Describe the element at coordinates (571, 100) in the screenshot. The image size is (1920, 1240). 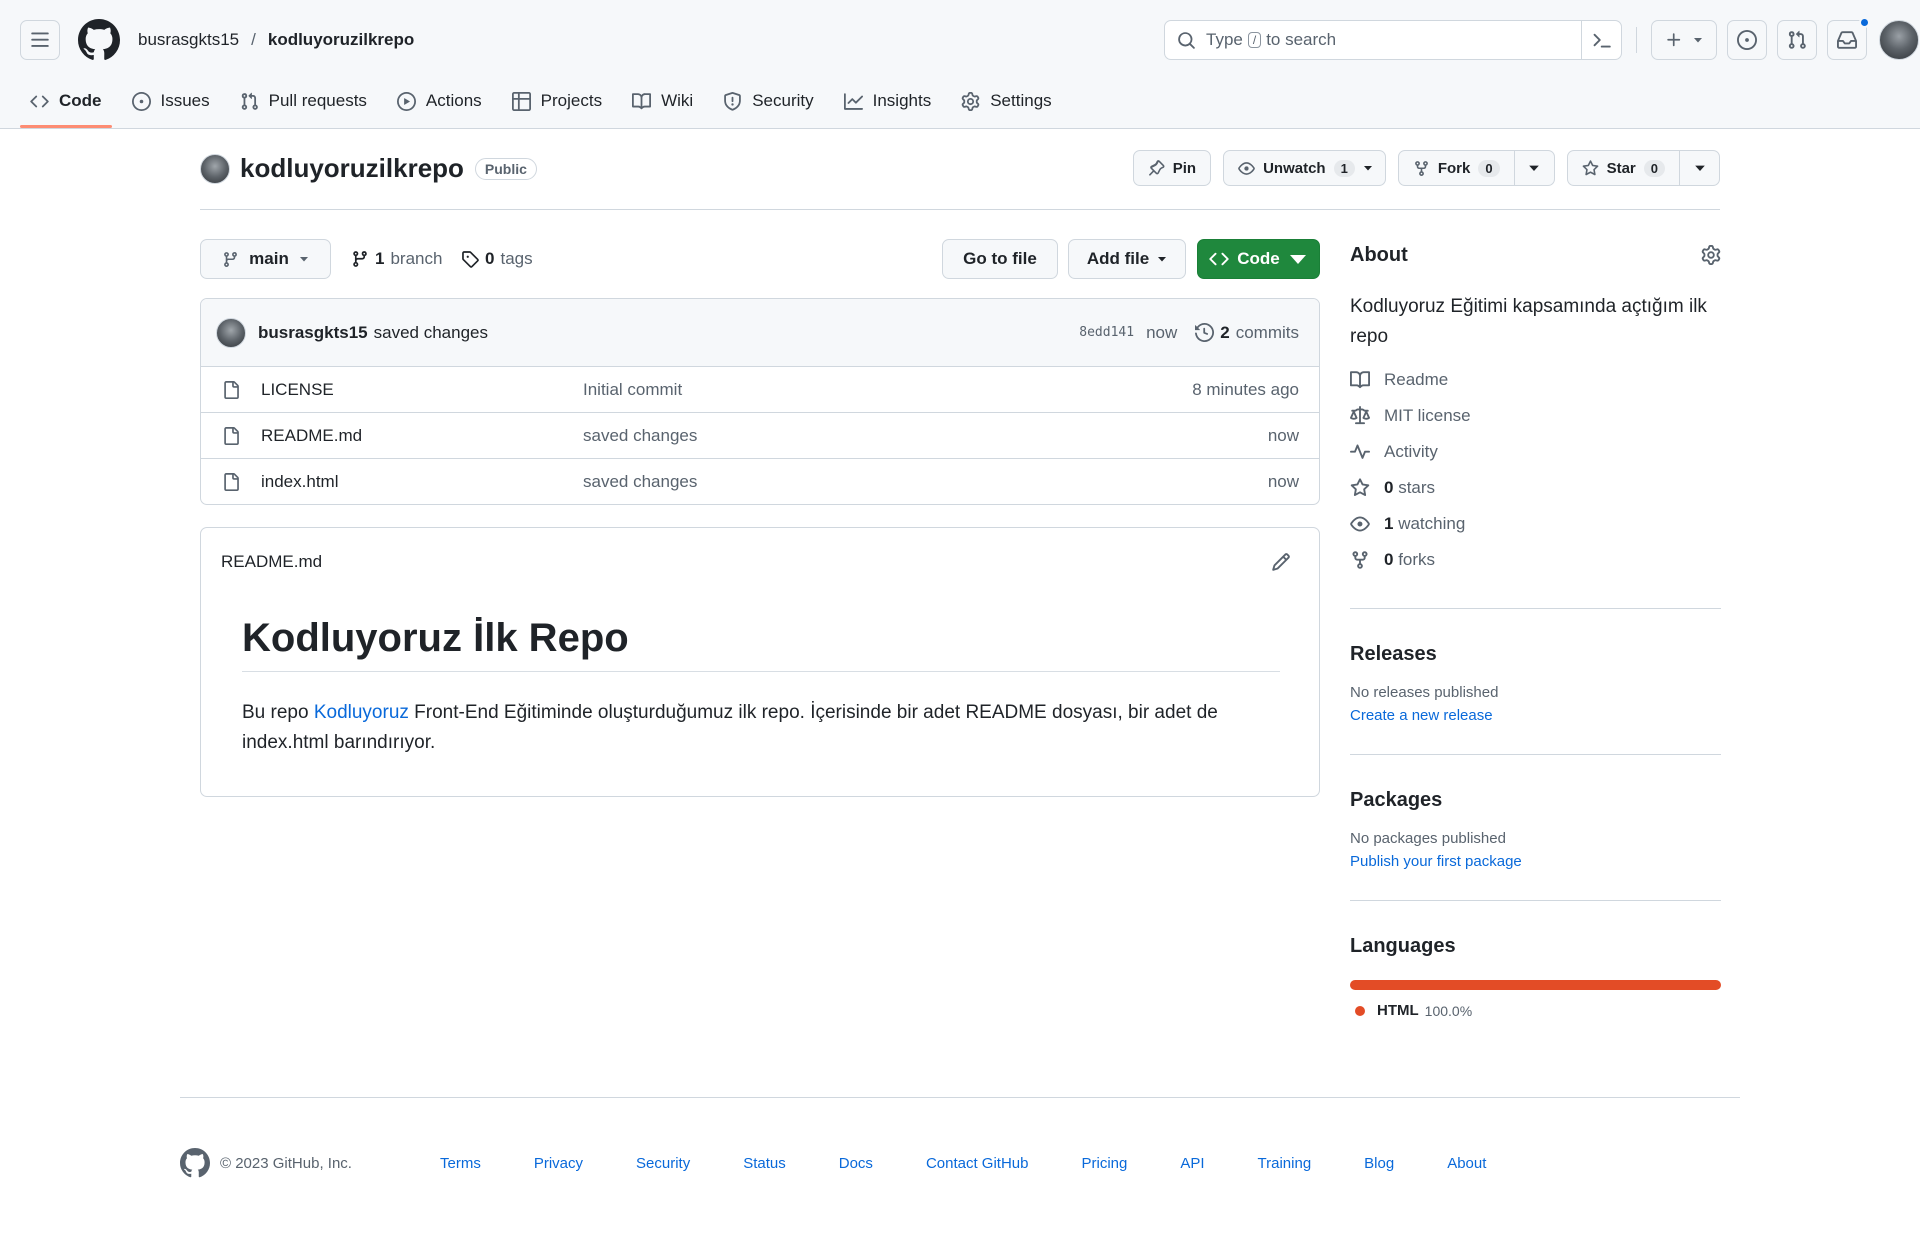
I see `tab-label: Projects` at that location.